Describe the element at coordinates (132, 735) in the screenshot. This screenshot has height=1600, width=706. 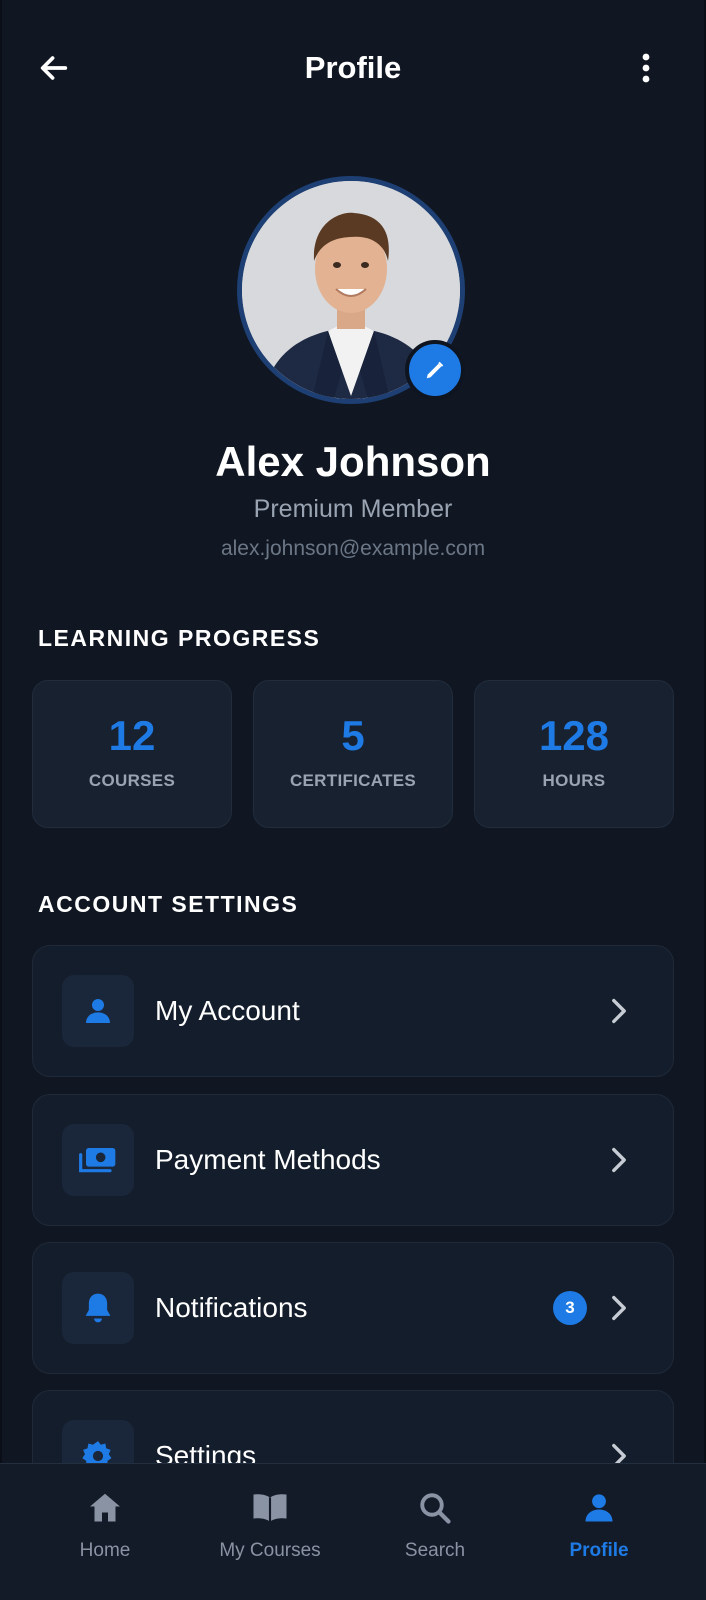
I see `stat-value: 12` at that location.